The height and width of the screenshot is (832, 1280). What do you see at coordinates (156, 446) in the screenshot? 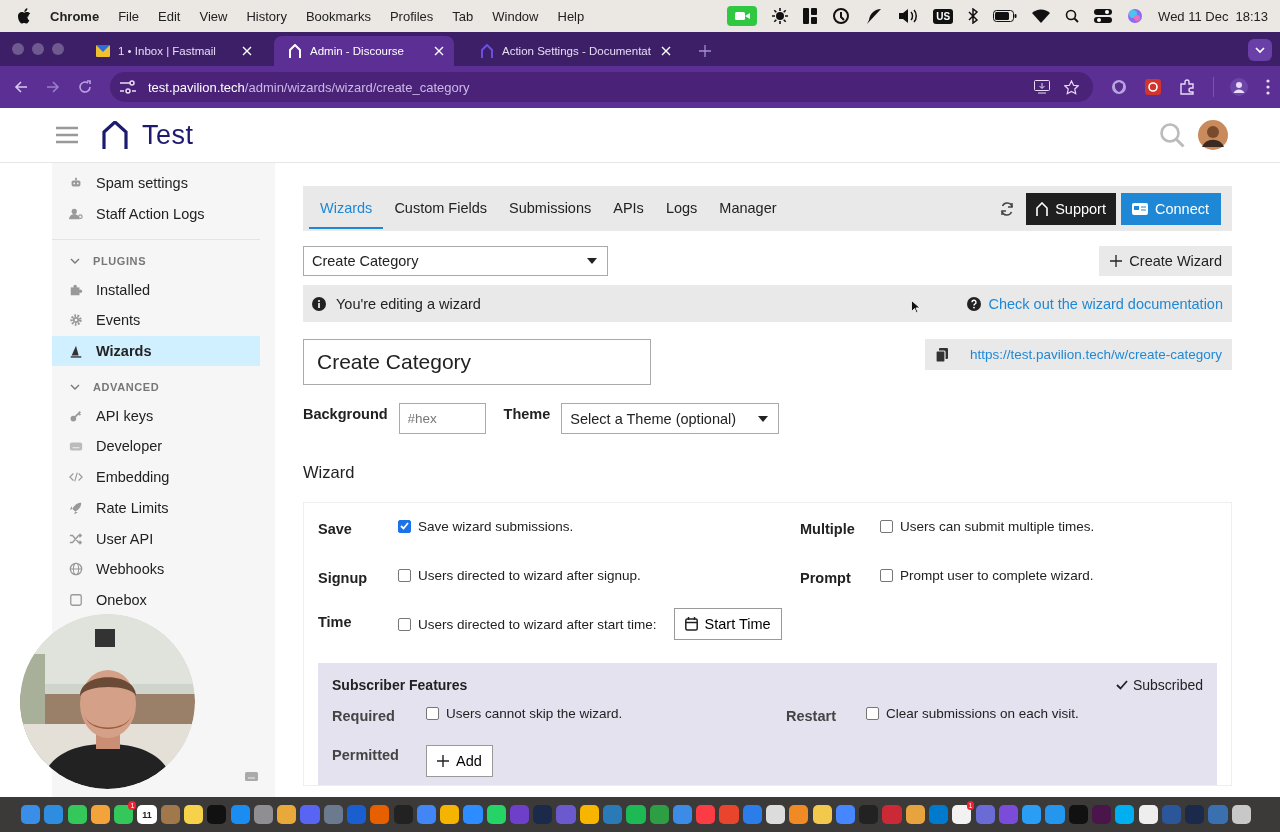
I see `sidebar-item: Developer` at bounding box center [156, 446].